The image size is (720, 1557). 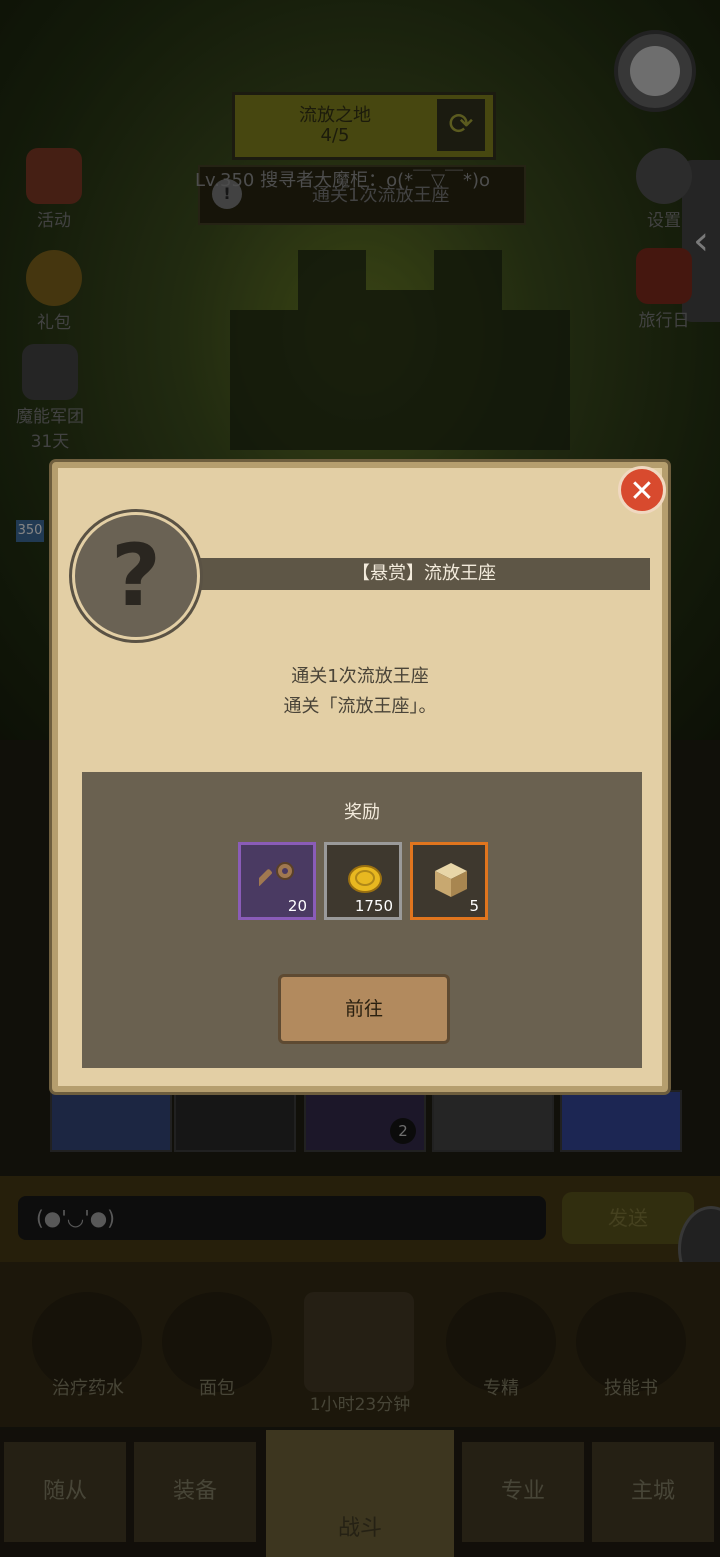 I want to click on gold-coin-icon, so click(x=365, y=879).